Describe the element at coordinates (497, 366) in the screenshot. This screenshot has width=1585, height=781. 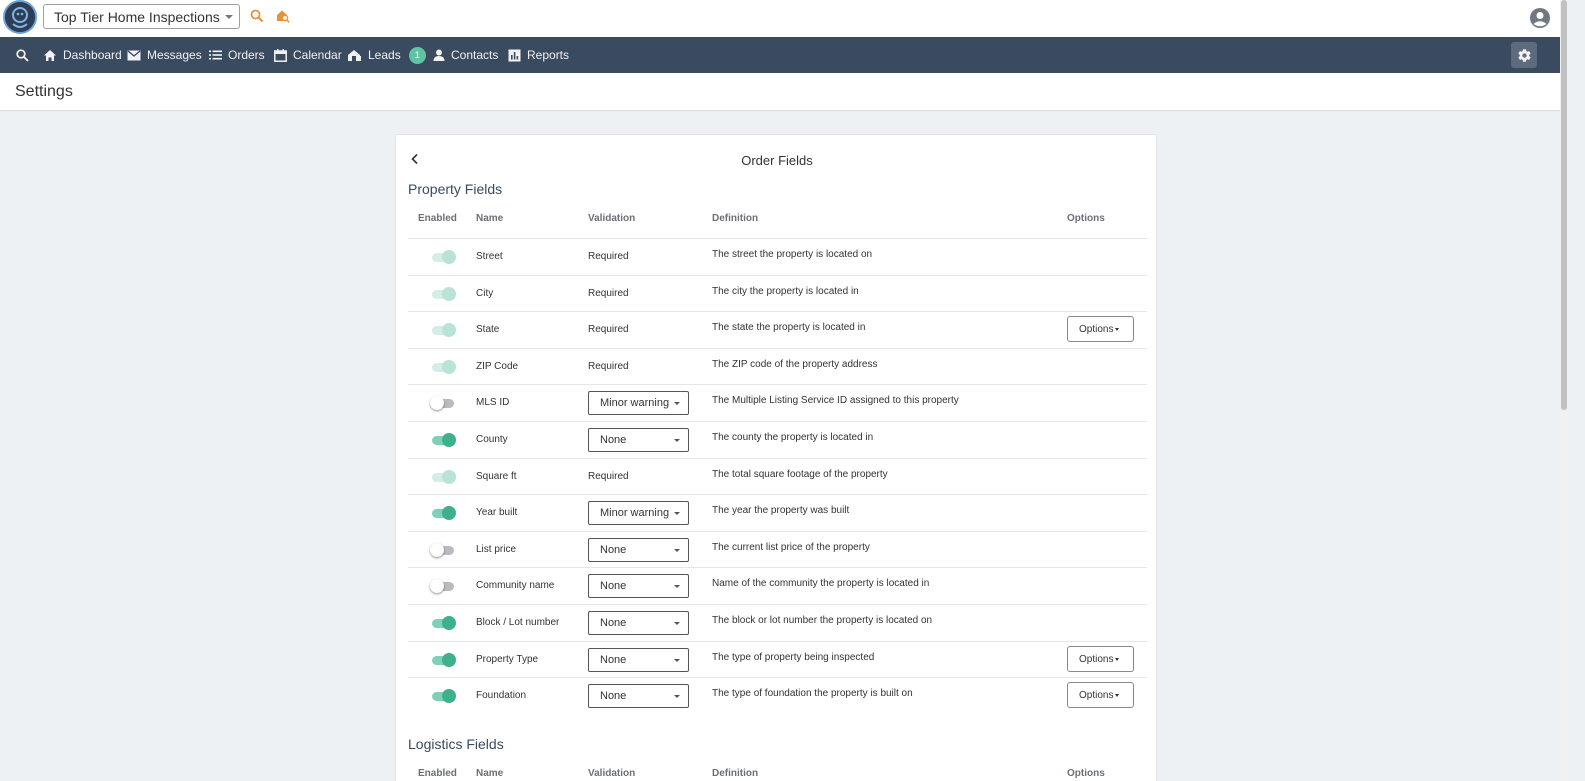
I see `field-name: ZIP Code` at that location.